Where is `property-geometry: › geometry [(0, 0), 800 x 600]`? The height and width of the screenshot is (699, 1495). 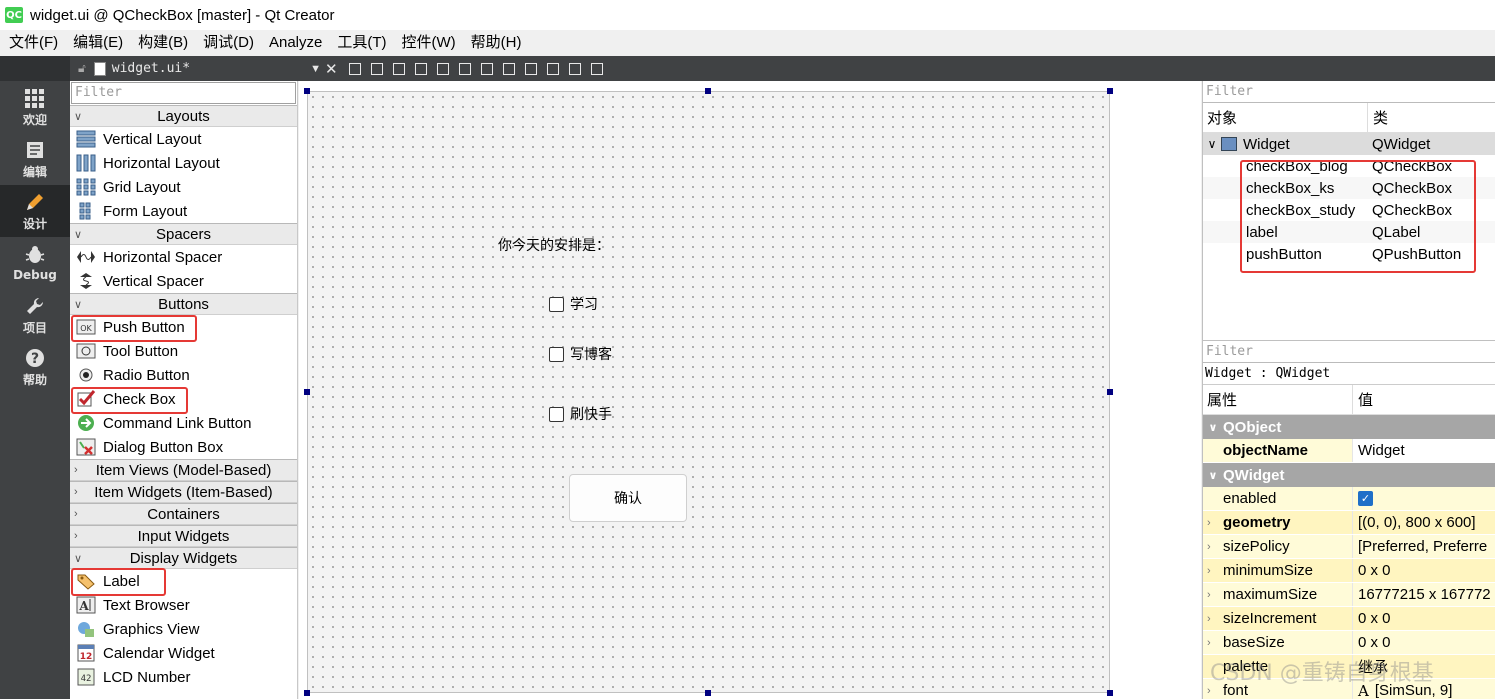 property-geometry: › geometry [(0, 0), 800 x 600] is located at coordinates (1349, 523).